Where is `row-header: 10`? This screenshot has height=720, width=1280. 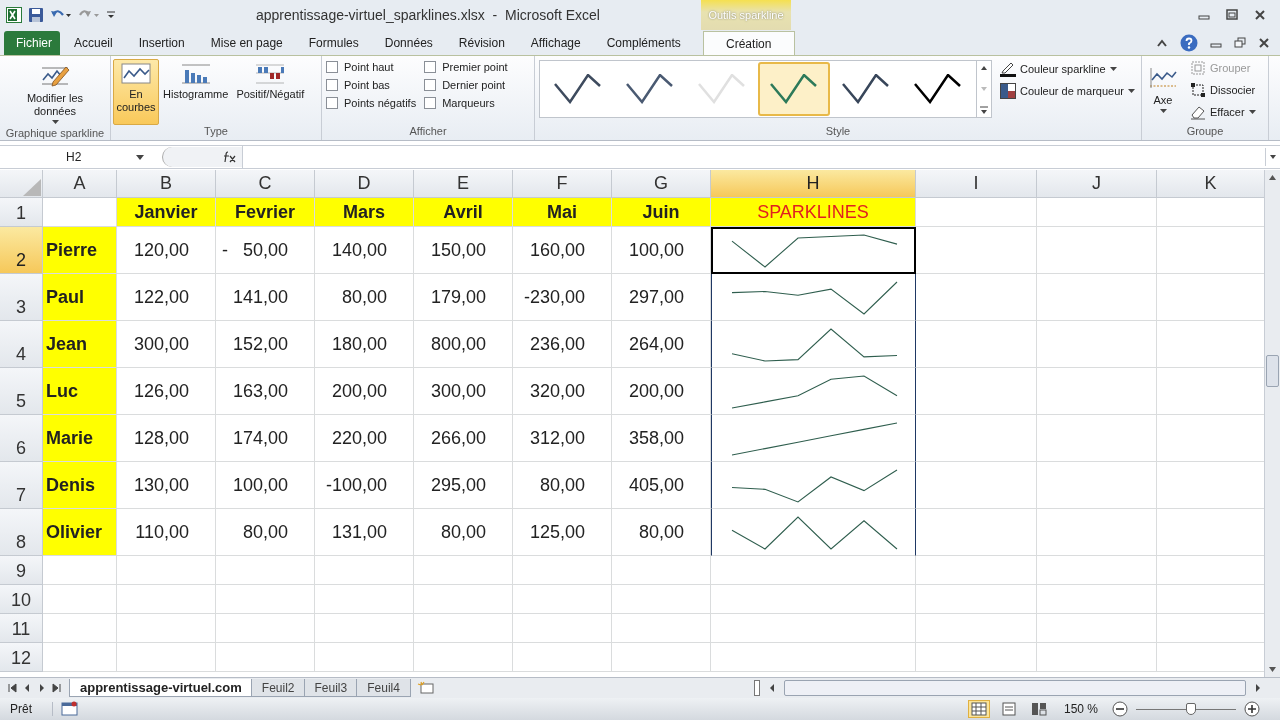
row-header: 10 is located at coordinates (21, 599).